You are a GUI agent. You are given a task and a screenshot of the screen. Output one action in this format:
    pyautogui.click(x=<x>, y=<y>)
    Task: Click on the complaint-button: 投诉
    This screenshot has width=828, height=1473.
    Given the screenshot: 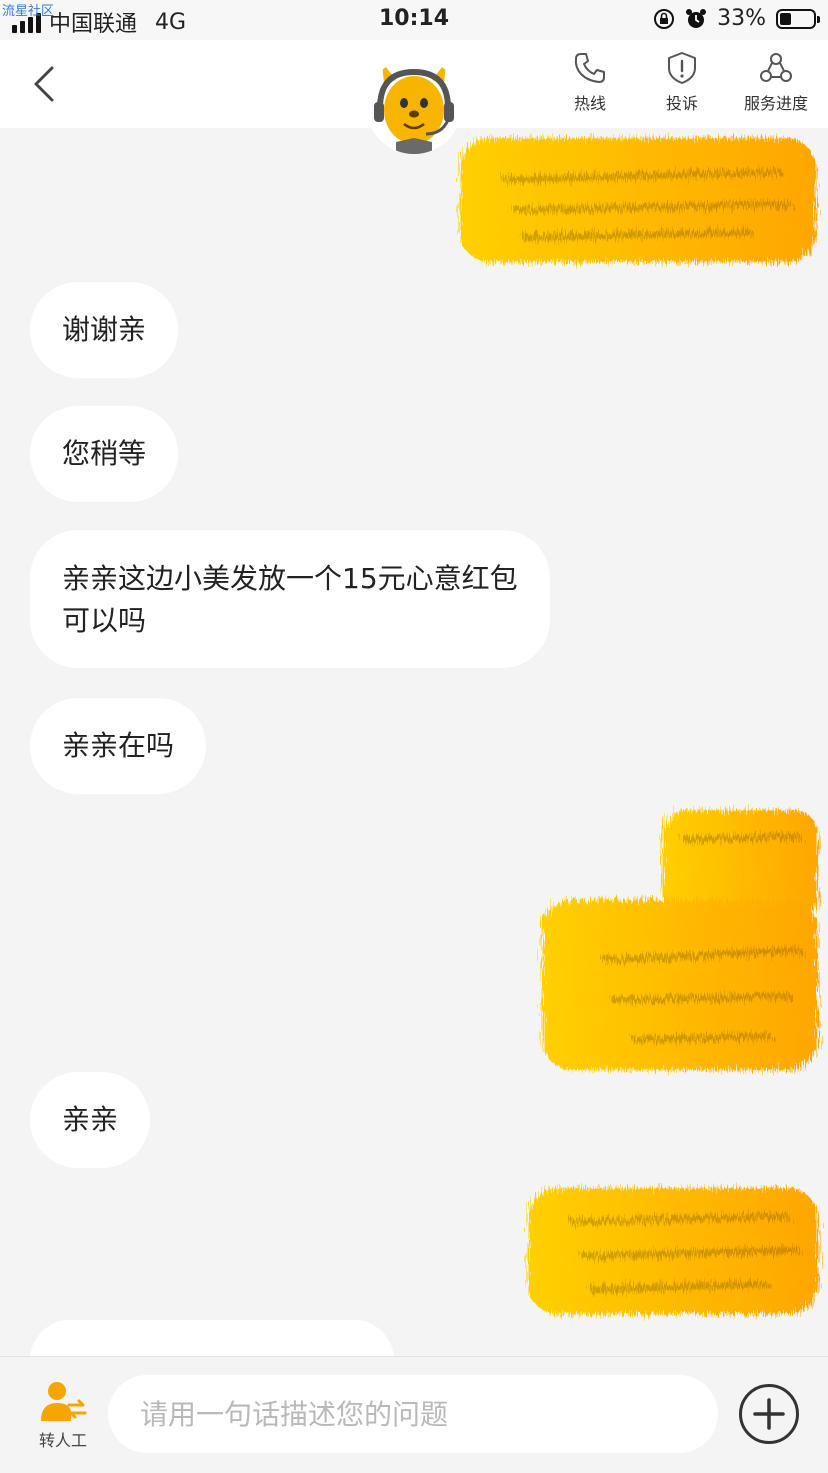 What is the action you would take?
    pyautogui.click(x=682, y=82)
    